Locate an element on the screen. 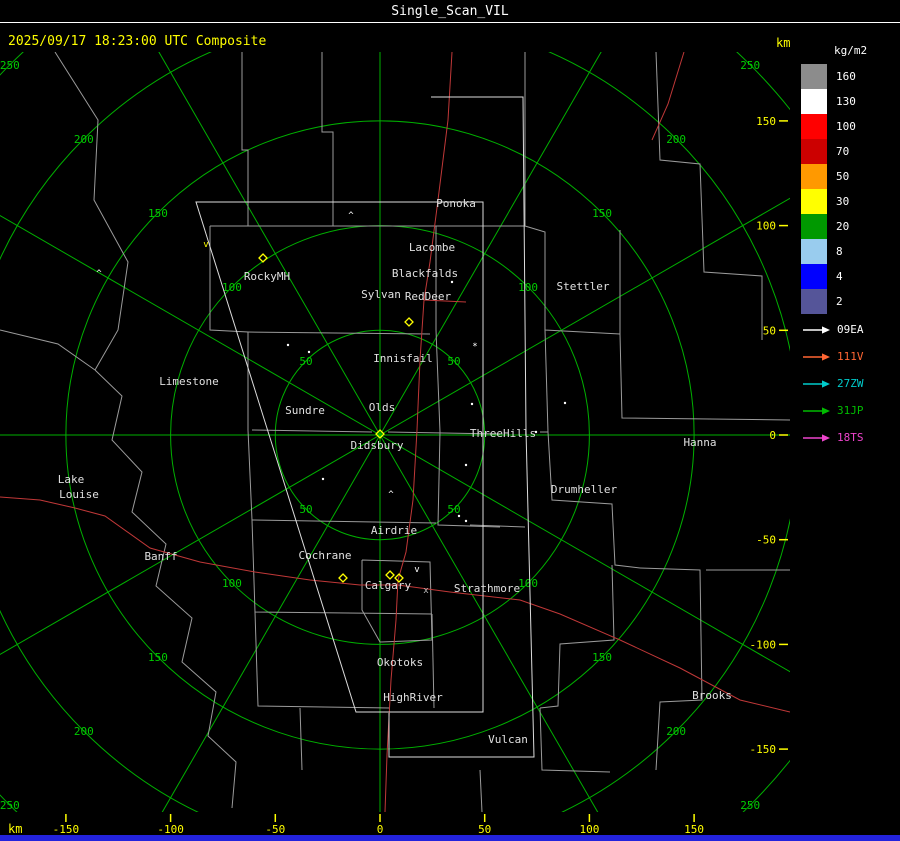  legend-unit-label: kg/m2 is located at coordinates (851, 50).